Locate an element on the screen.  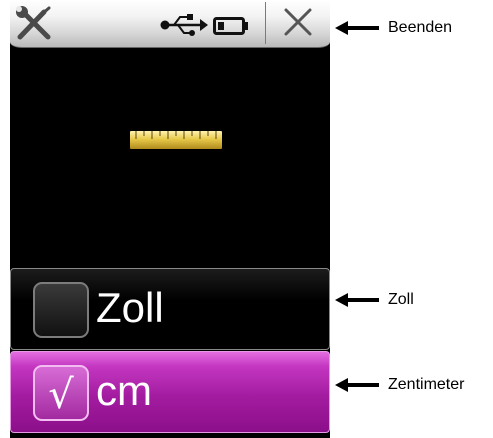
top-bar is located at coordinates (170, 24).